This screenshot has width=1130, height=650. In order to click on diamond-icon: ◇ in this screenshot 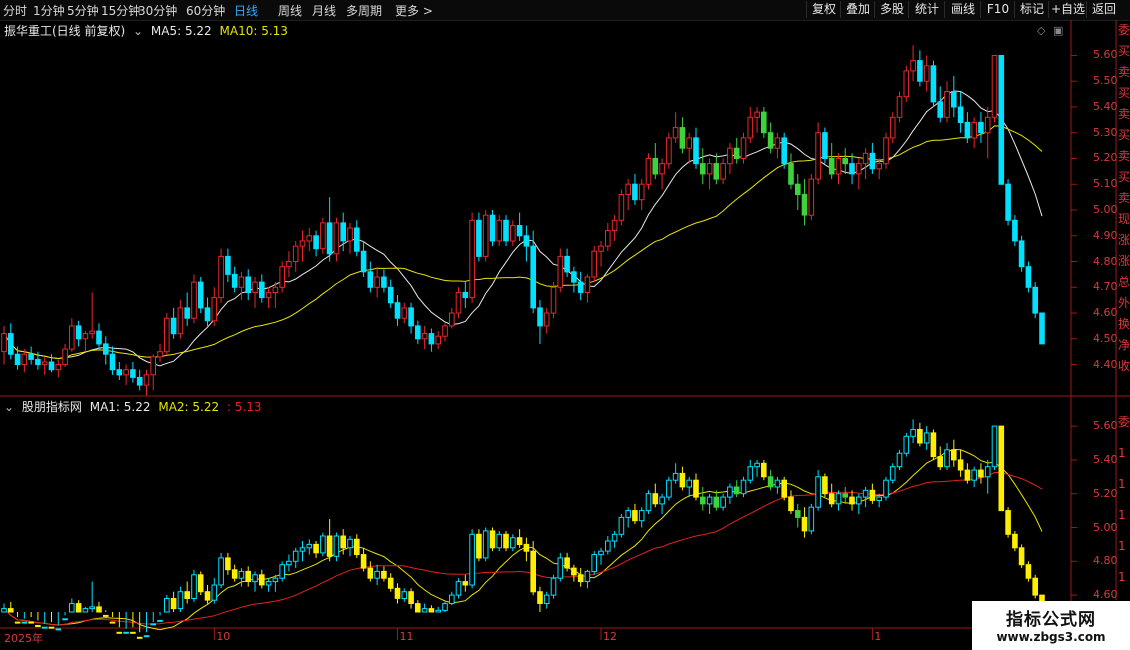, I will do `click(1041, 30)`.